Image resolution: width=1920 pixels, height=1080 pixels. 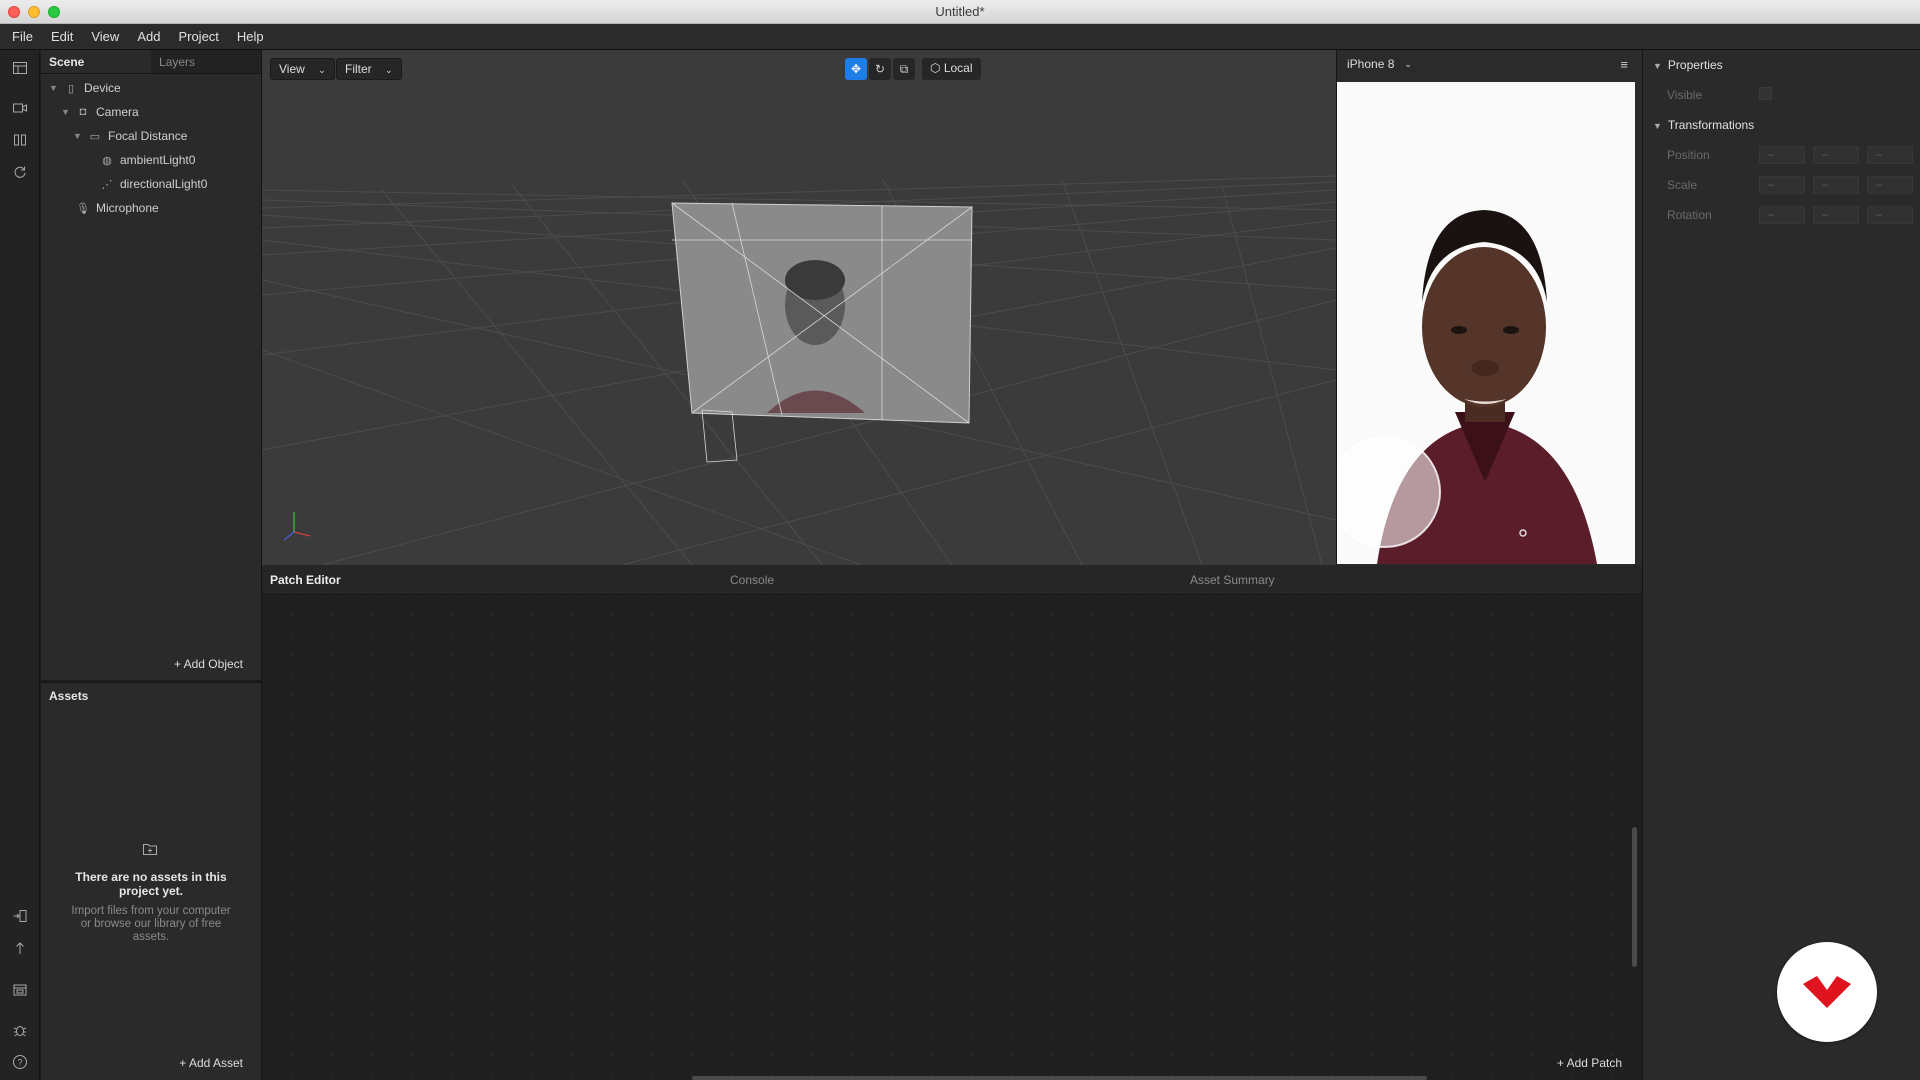 I want to click on camera-feed, so click(x=1486, y=323).